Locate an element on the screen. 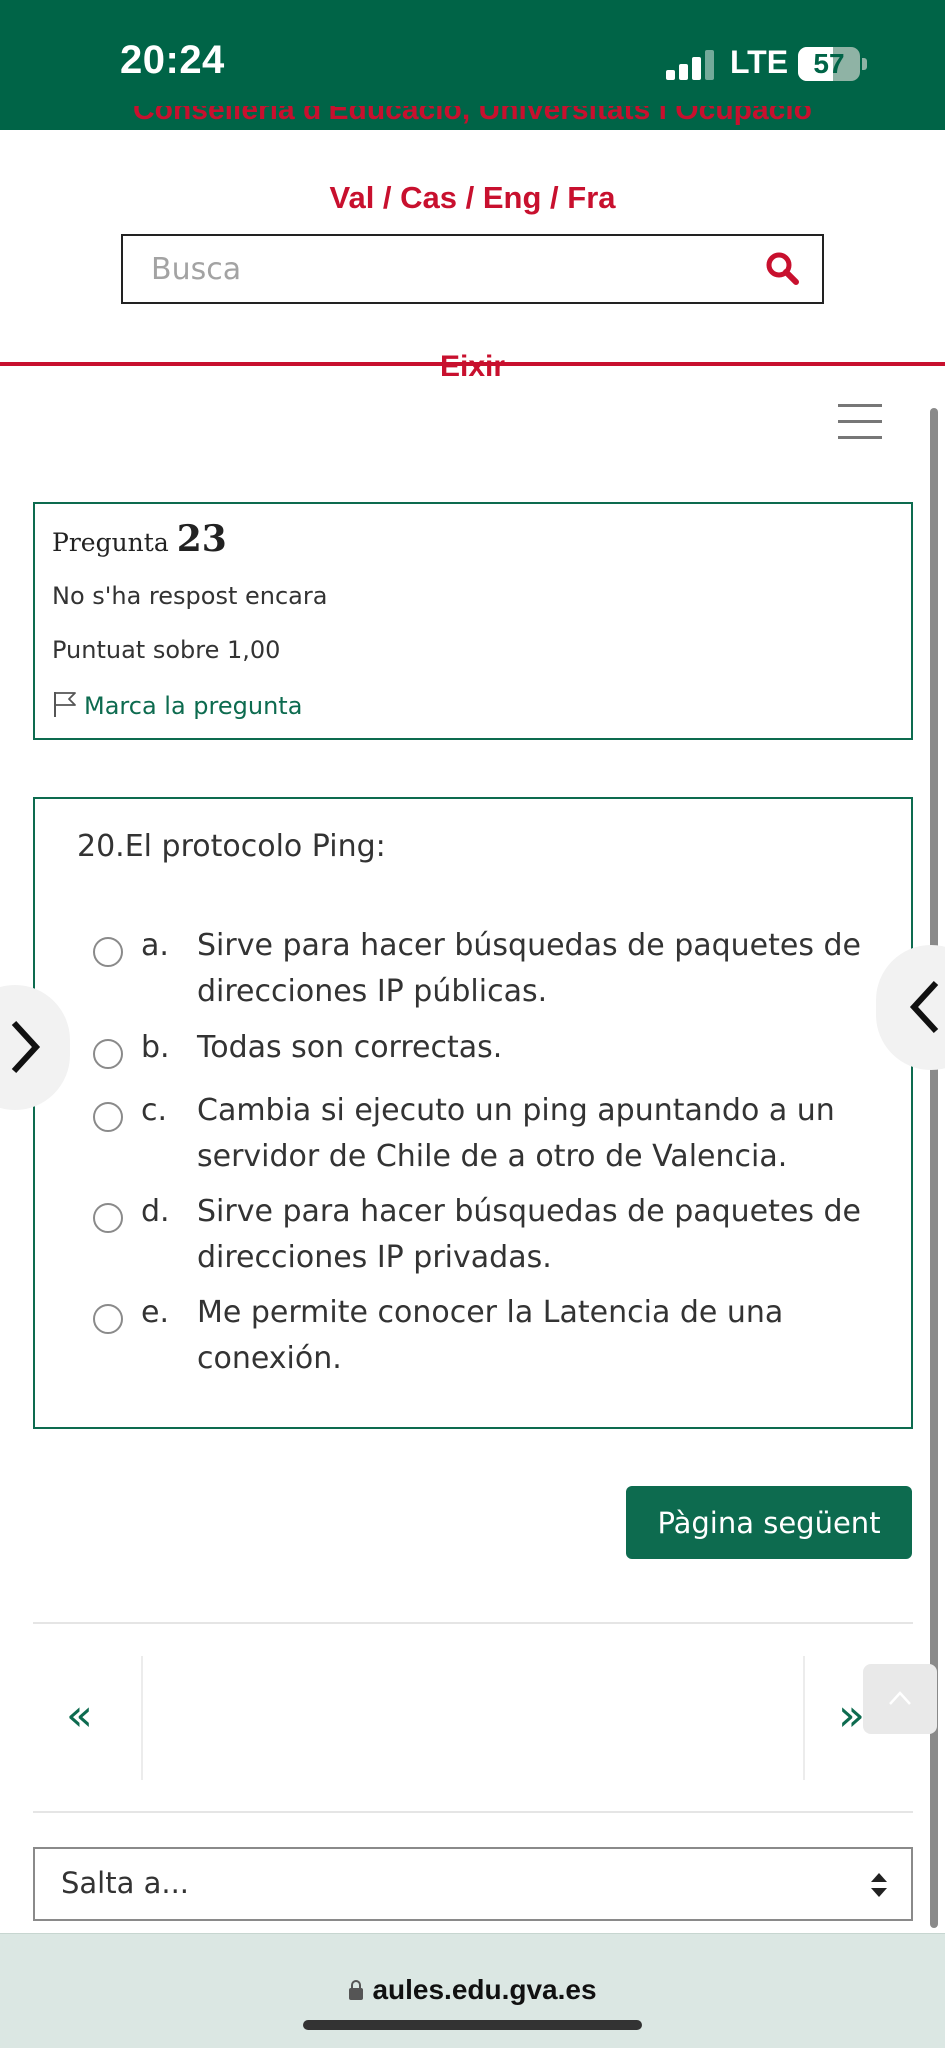  chevron-left-icon is located at coordinates (924, 1007).